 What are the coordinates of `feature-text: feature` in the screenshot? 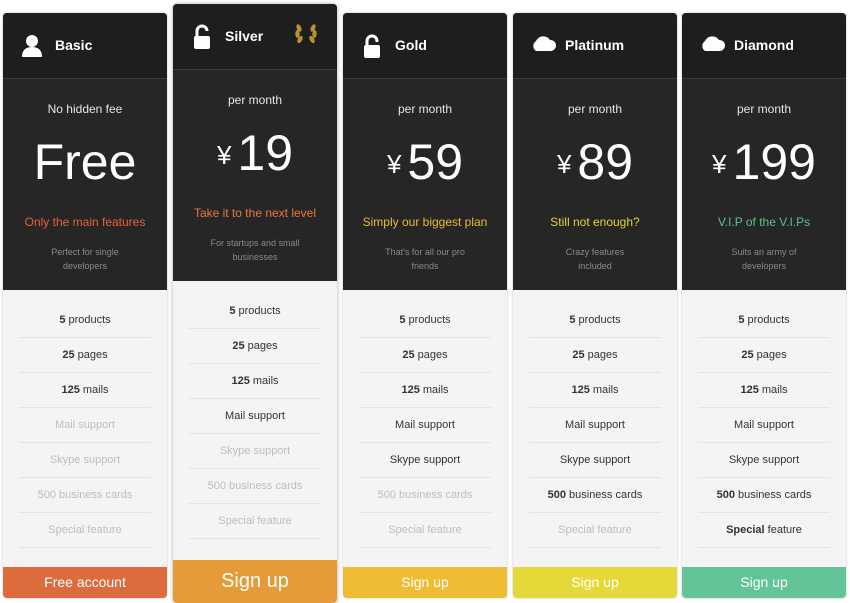 It's located at (783, 530).